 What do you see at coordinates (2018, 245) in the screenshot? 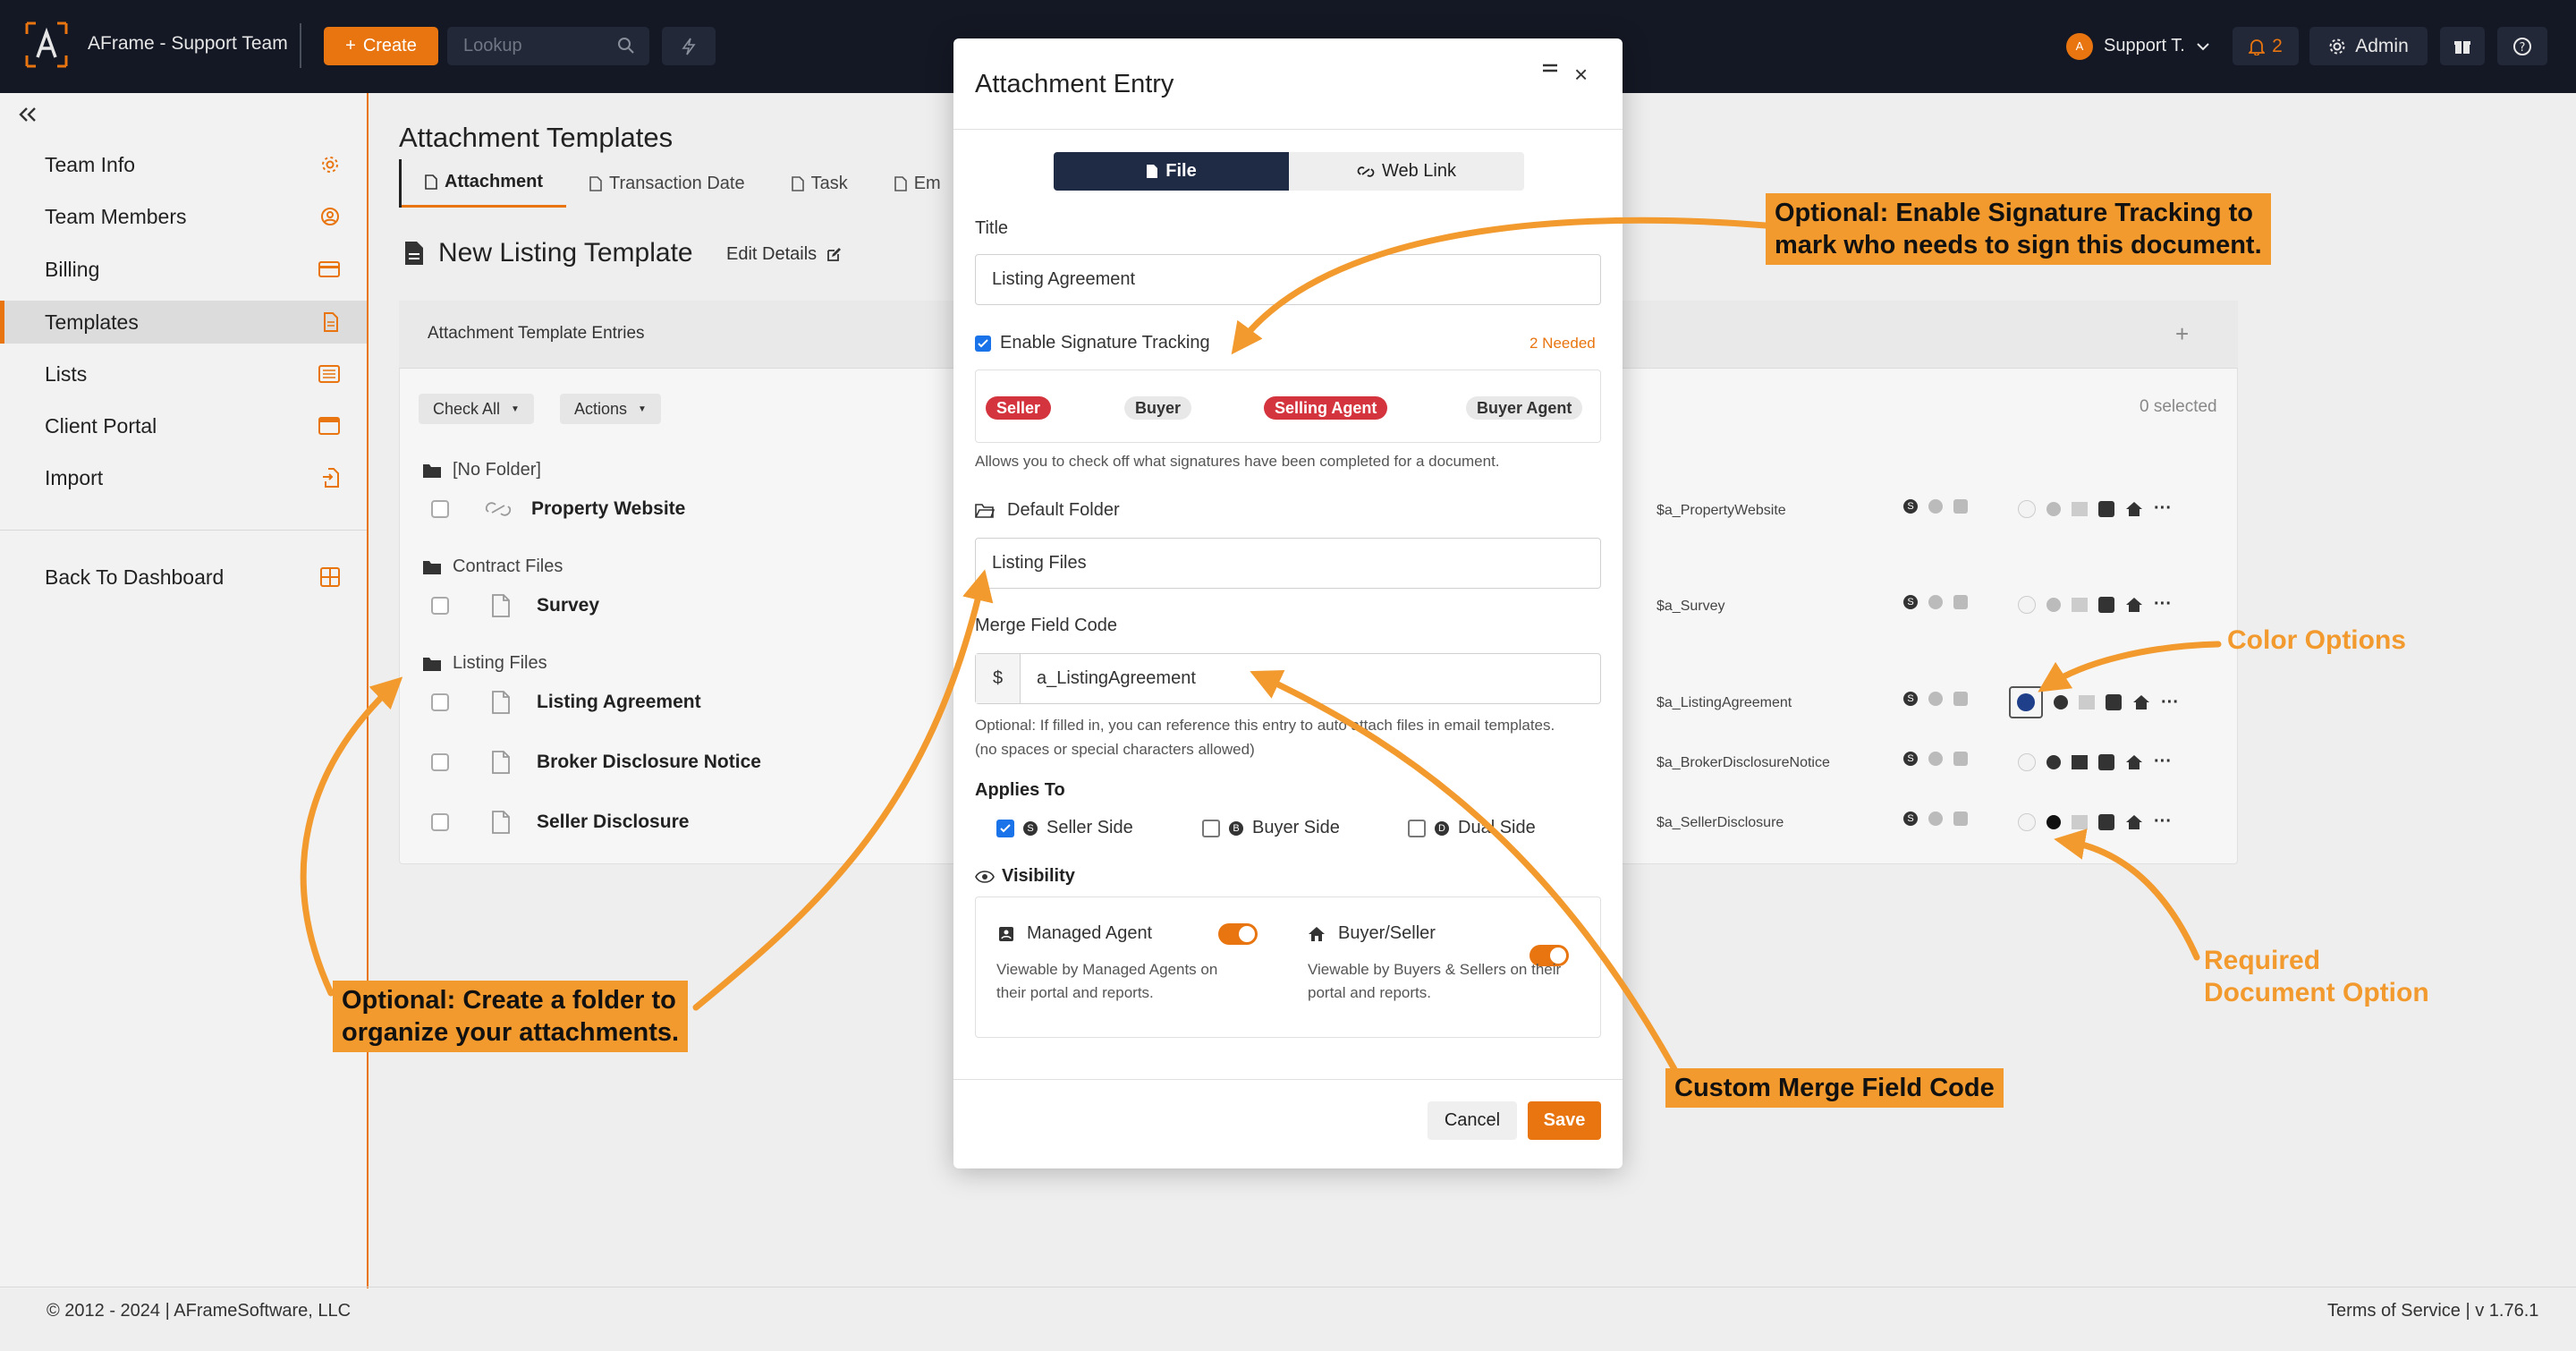
I see `callout-line: mark who needs to sign this document.` at bounding box center [2018, 245].